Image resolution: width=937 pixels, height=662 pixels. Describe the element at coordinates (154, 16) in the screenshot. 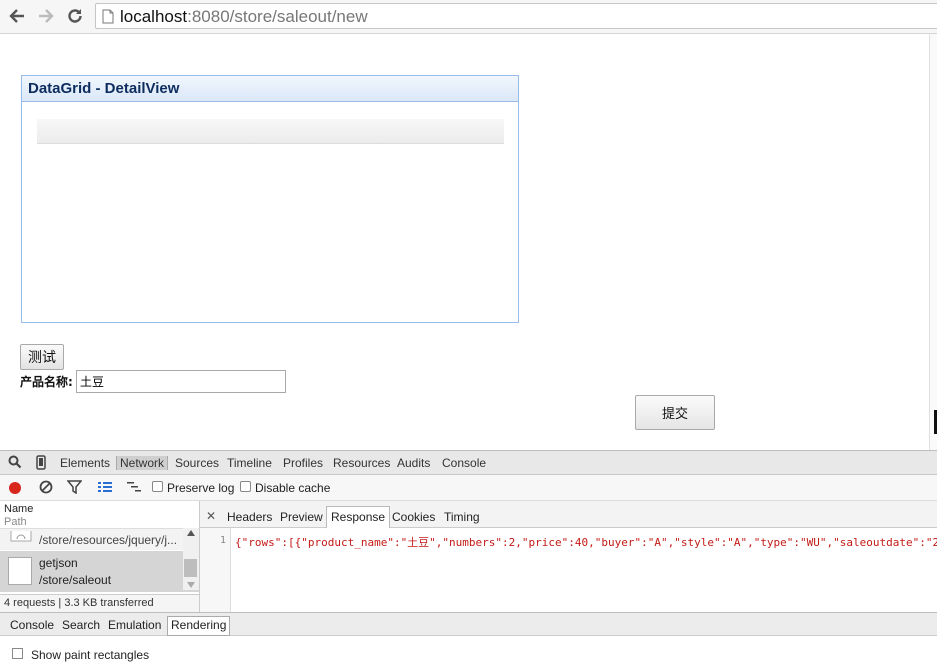

I see `url-host: localhost` at that location.